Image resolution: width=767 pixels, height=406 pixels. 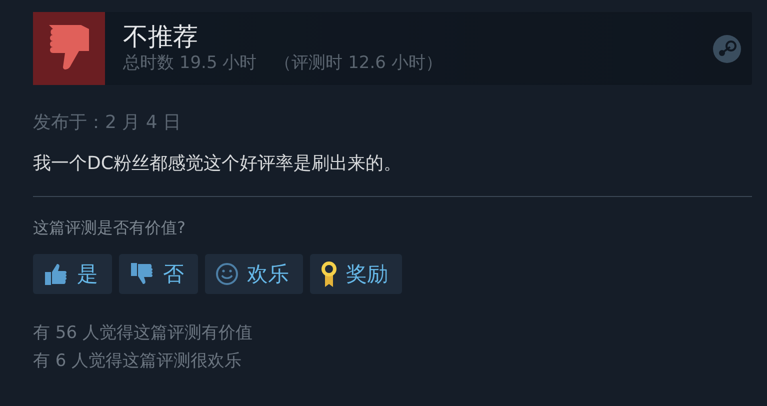 I want to click on posted-date: 发布于：2 月 4 日, so click(x=107, y=123).